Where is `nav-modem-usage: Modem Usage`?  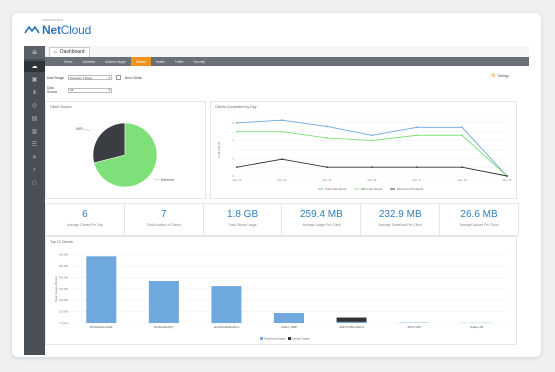
nav-modem-usage: Modem Usage is located at coordinates (115, 61).